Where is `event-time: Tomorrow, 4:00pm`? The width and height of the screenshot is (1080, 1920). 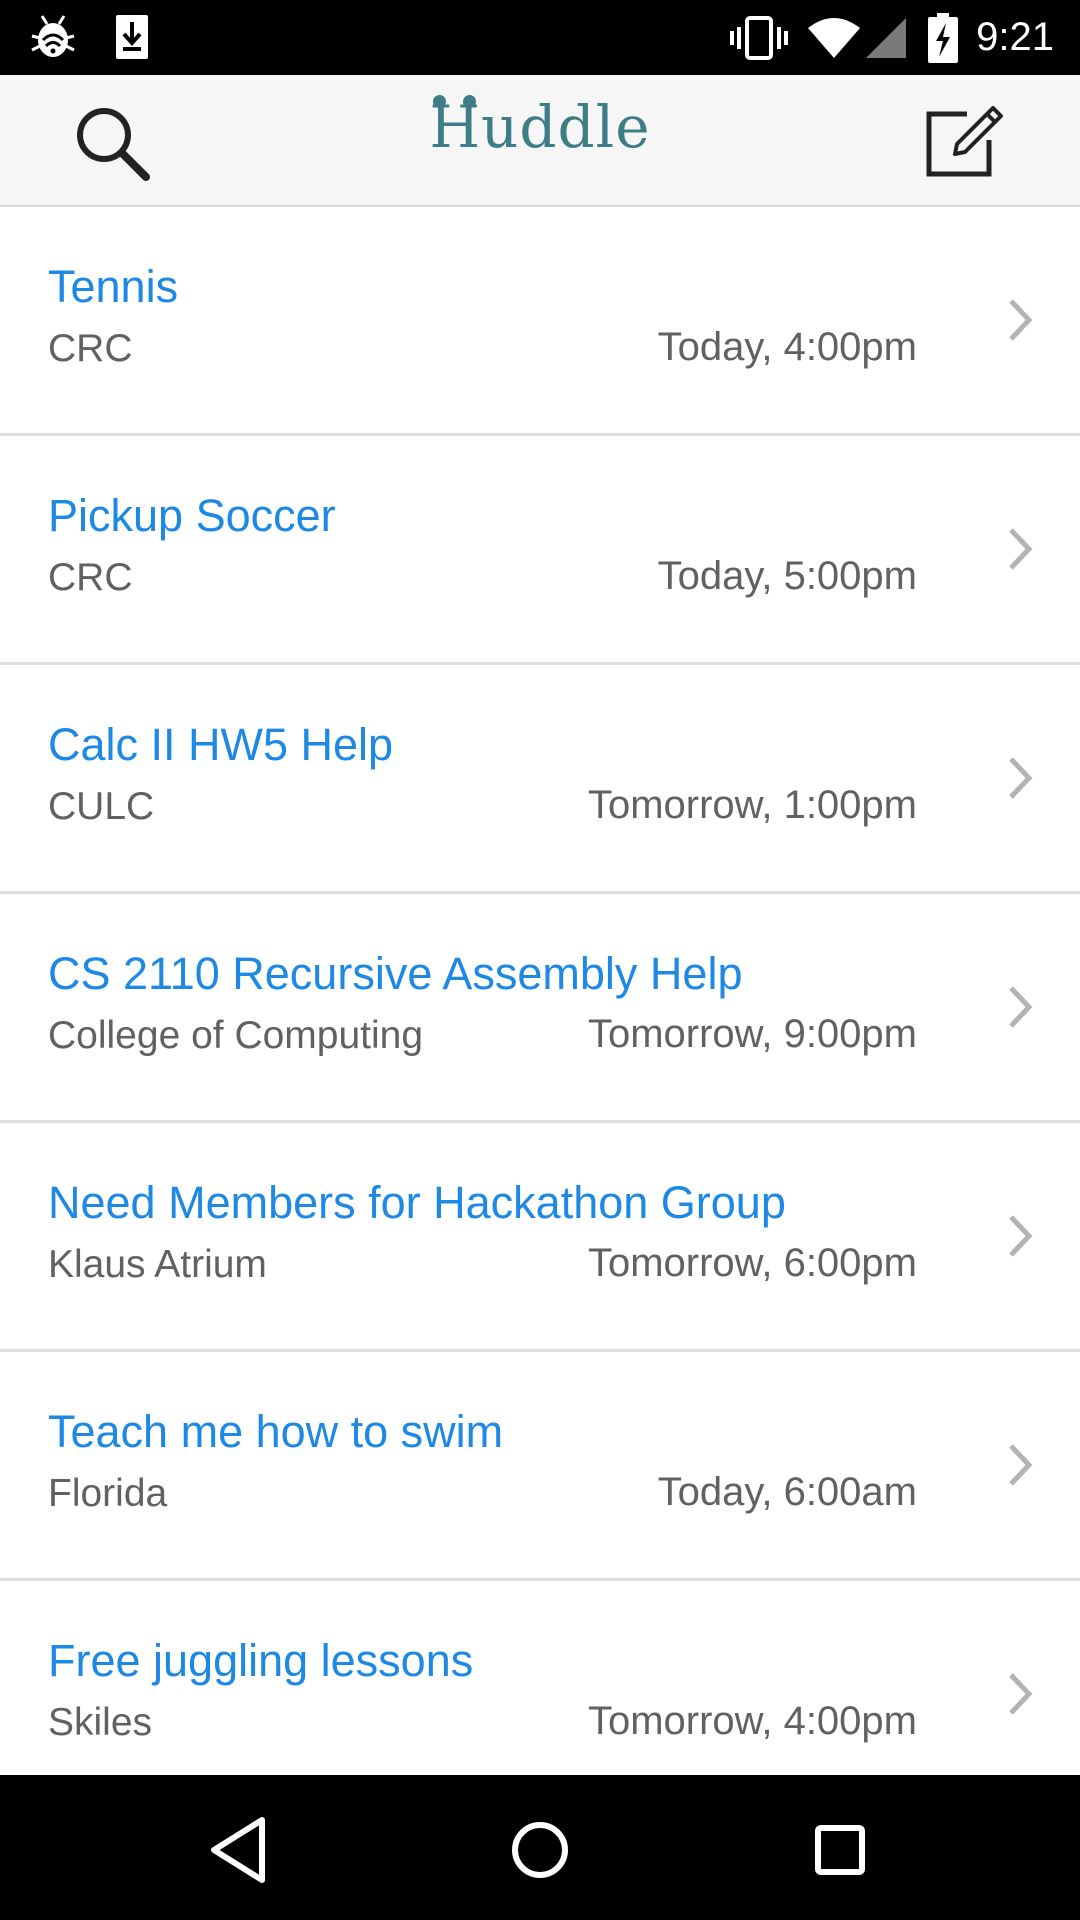 event-time: Tomorrow, 4:00pm is located at coordinates (752, 1721).